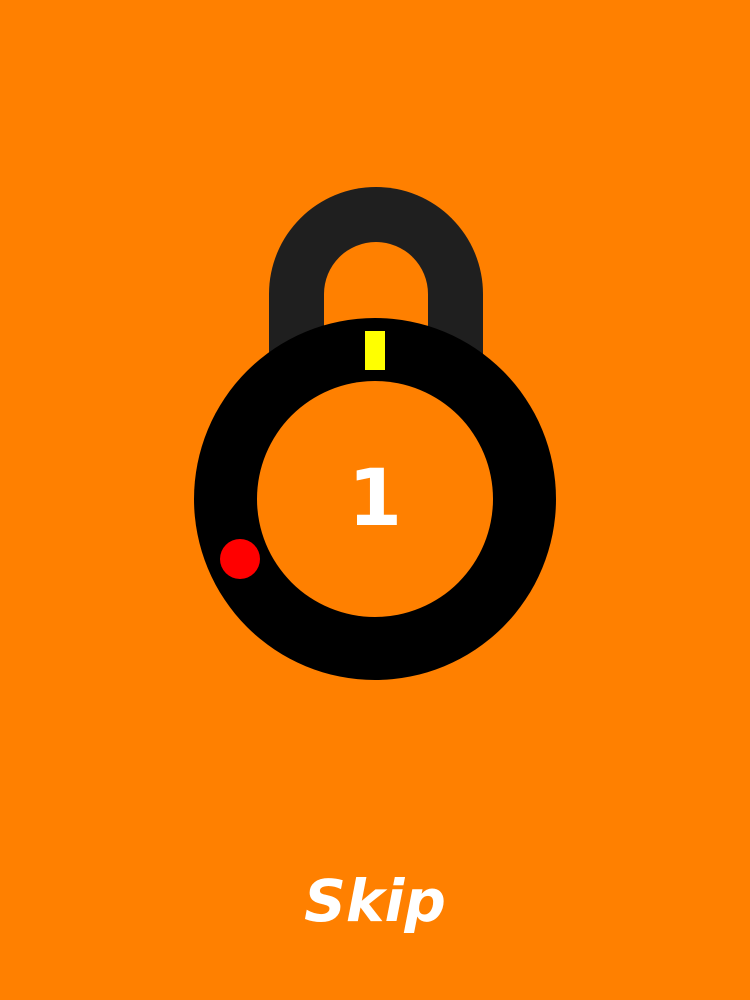 Image resolution: width=750 pixels, height=1000 pixels. What do you see at coordinates (375, 350) in the screenshot?
I see `needle-marker-icon` at bounding box center [375, 350].